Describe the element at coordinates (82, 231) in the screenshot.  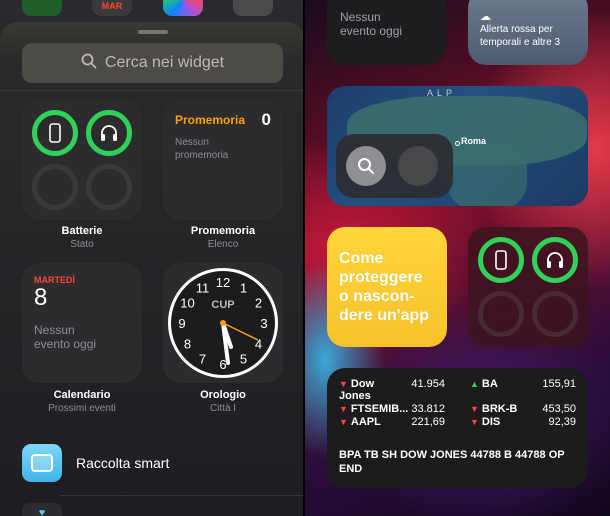
I see `widget-title: Batterie` at that location.